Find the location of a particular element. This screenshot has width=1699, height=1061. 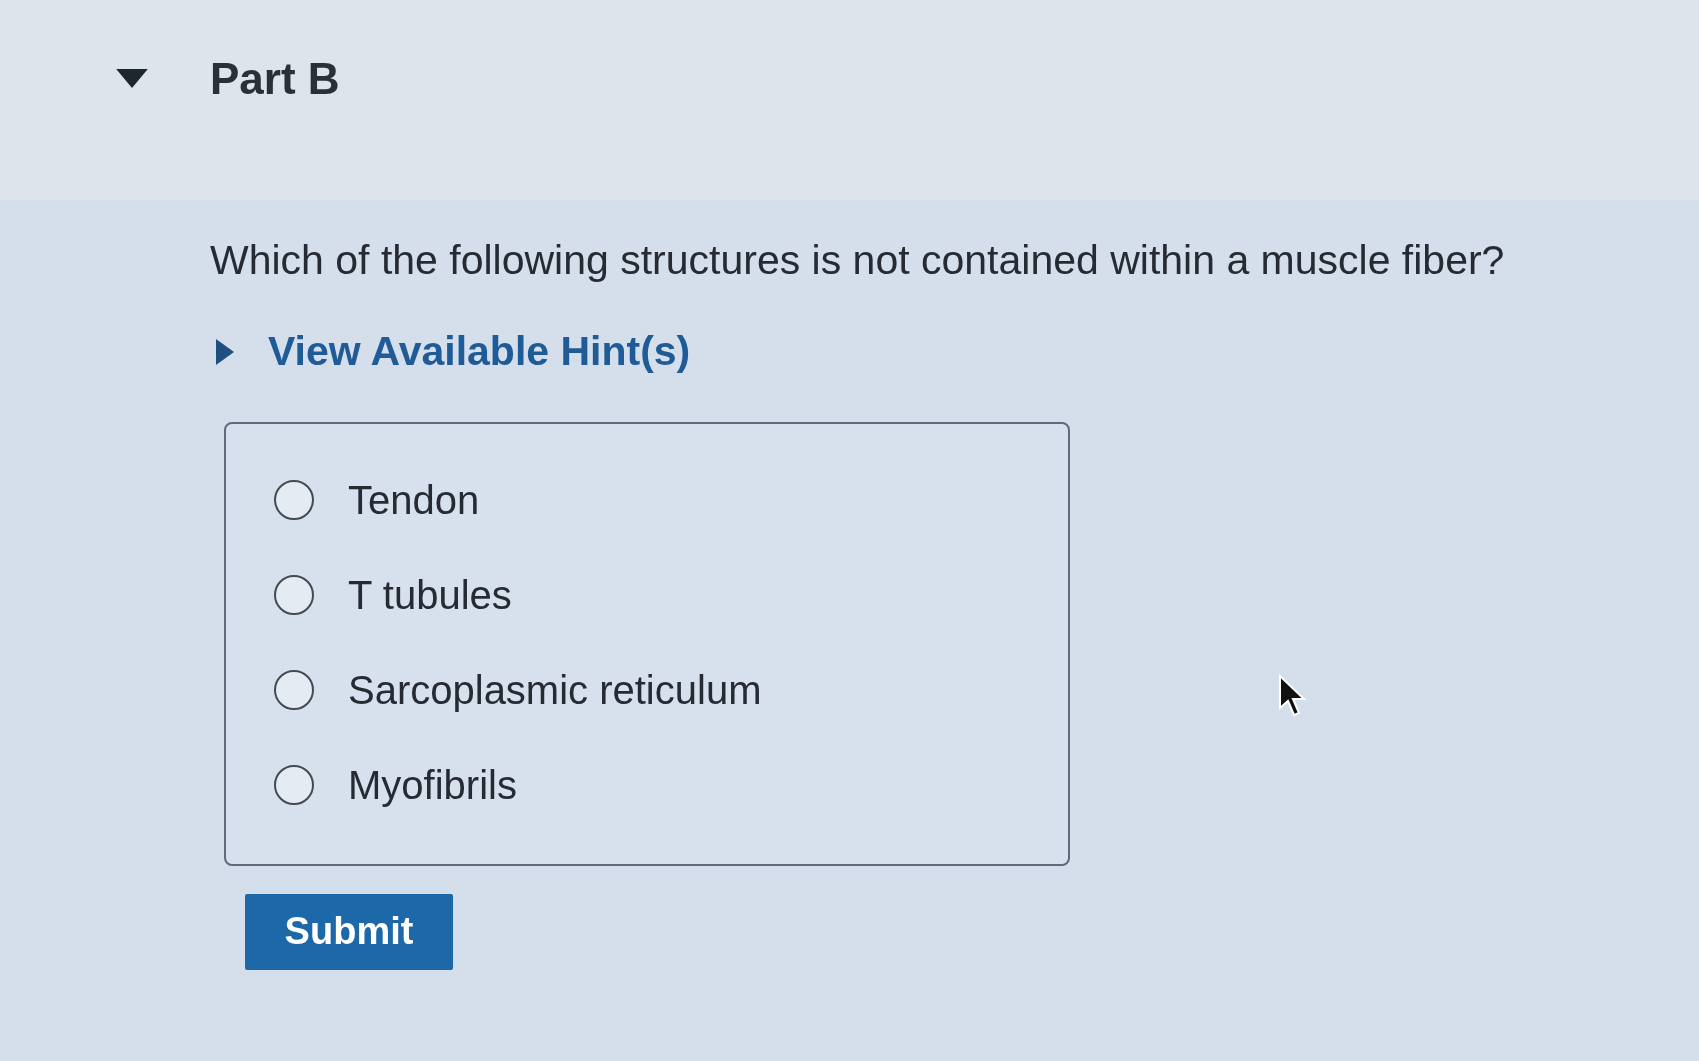

question-text: Which of the following structures is not contained within a muscle fiber? is located at coordinates (857, 260).